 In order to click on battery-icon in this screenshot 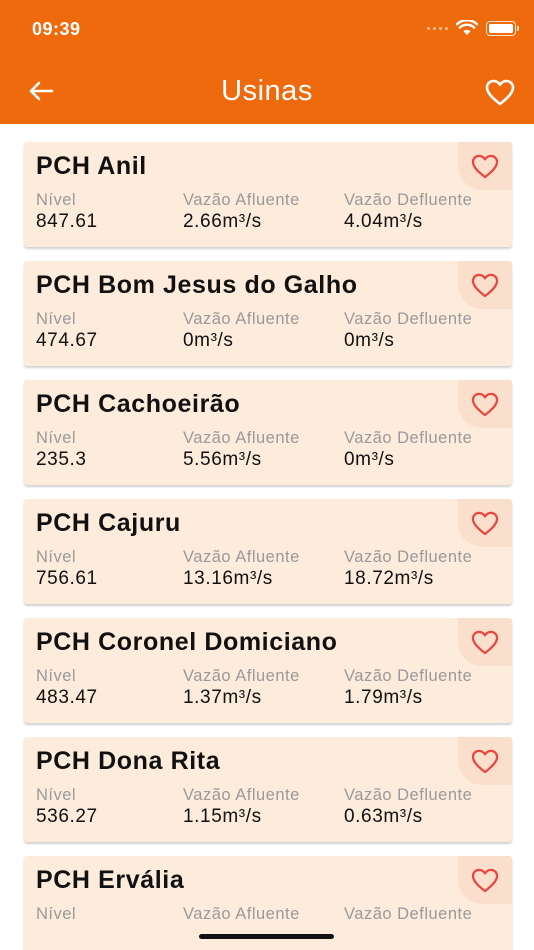, I will do `click(502, 28)`.